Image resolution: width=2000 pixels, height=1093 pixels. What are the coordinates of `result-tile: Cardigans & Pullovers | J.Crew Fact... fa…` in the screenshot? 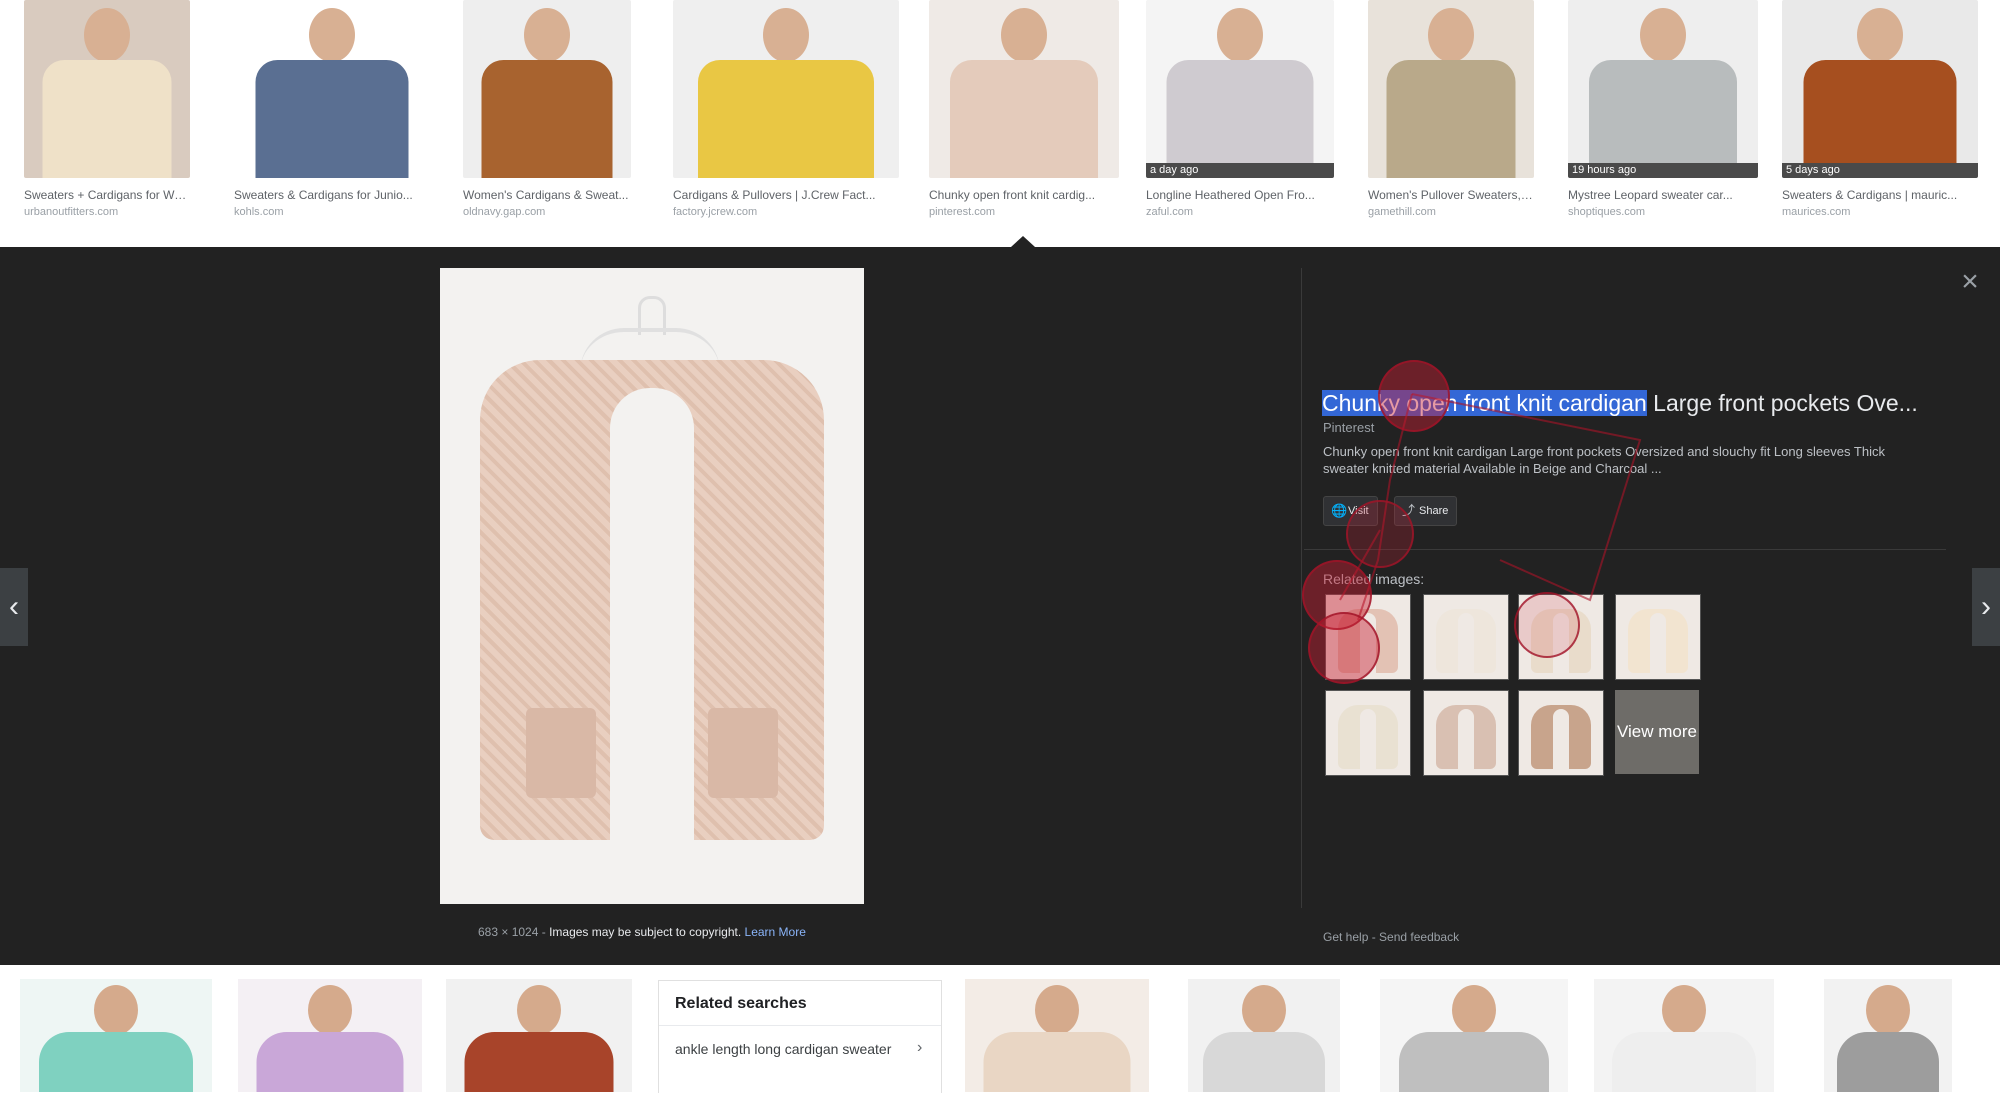 It's located at (786, 115).